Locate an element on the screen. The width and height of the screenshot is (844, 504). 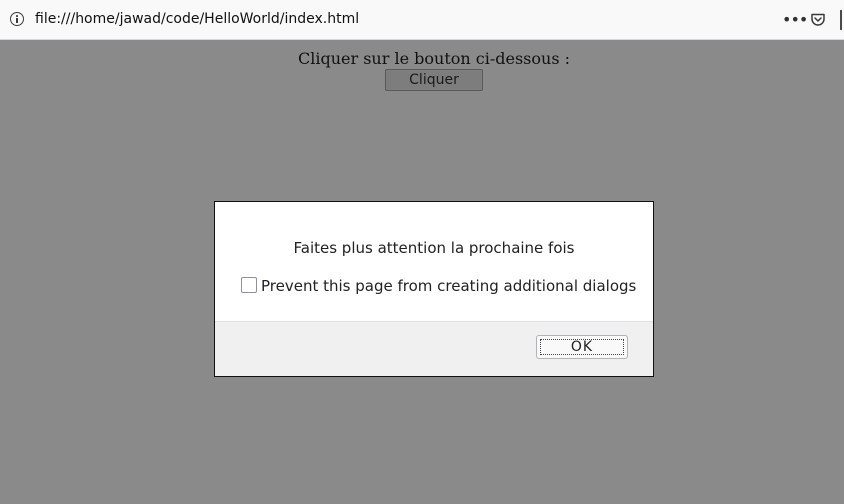
ok-button: OK is located at coordinates (582, 347).